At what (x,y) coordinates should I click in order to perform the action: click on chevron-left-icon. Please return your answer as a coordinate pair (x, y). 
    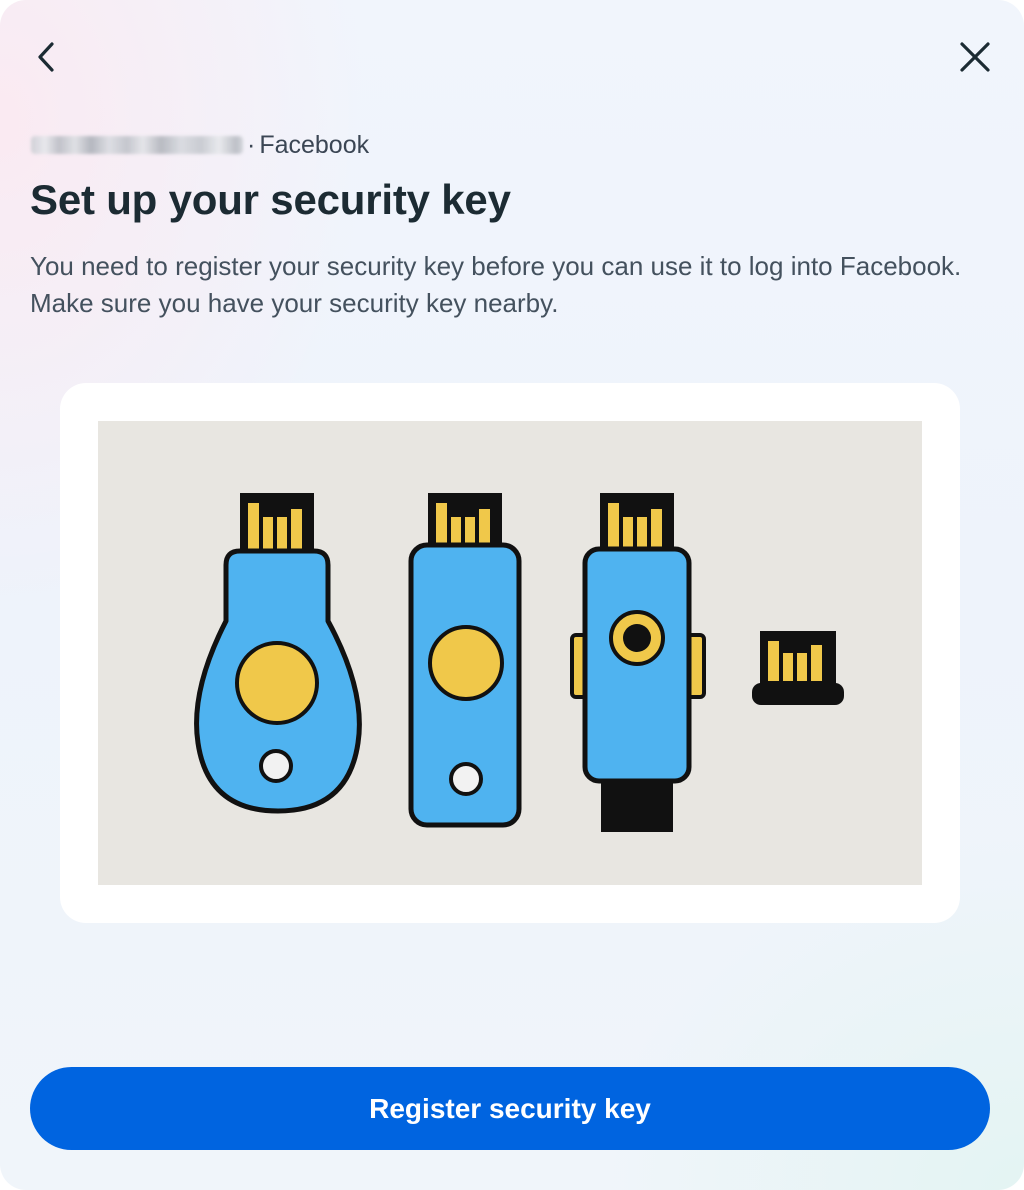
    Looking at the image, I should click on (46, 57).